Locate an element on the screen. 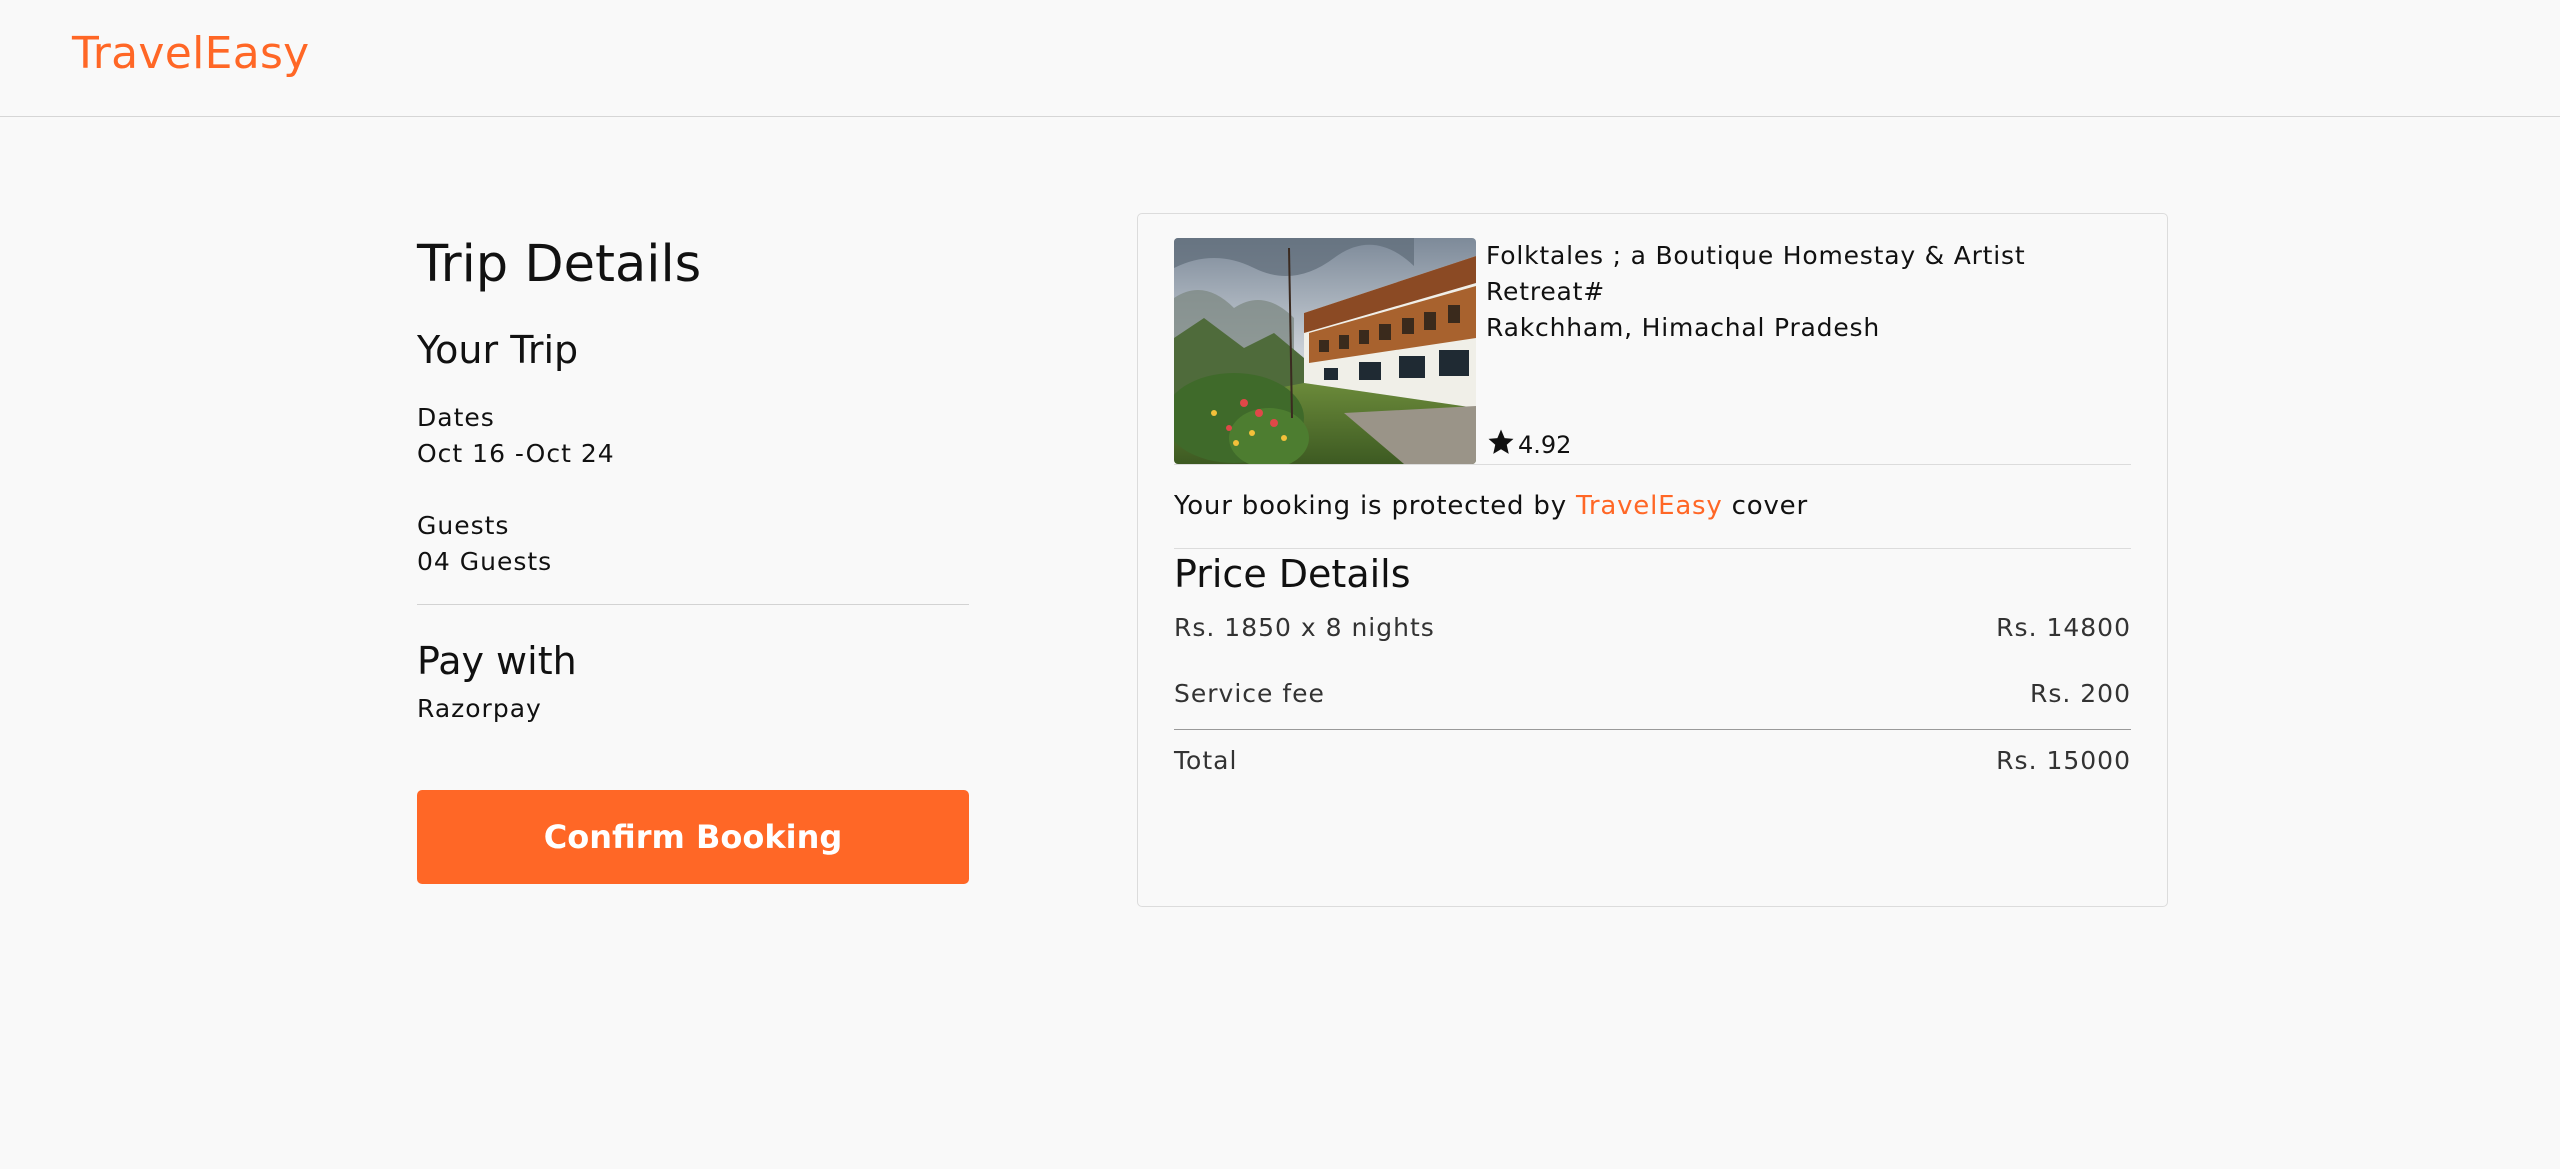 Image resolution: width=2560 pixels, height=1169 pixels. price-row-label: Rs. 1850 x 8 nights is located at coordinates (1304, 627).